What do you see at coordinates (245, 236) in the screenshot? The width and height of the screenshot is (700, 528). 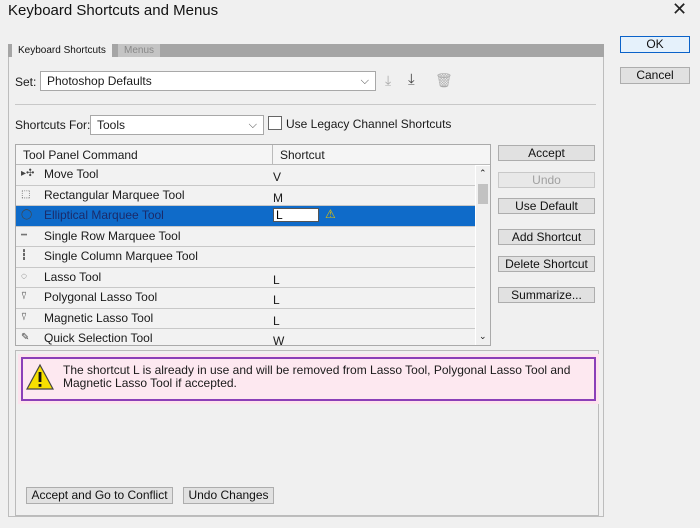 I see `table-row: ┅ Single Row Marquee Tool` at bounding box center [245, 236].